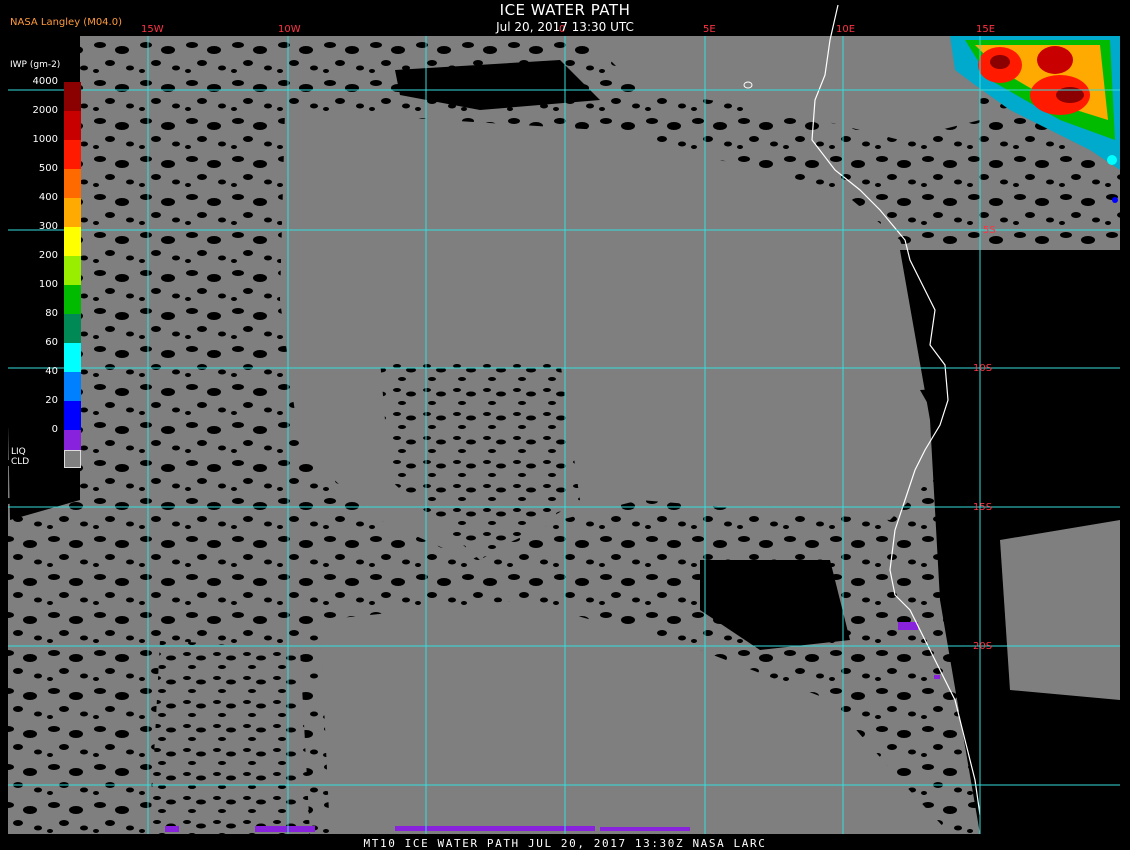 This screenshot has height=850, width=1130. What do you see at coordinates (48, 226) in the screenshot?
I see `legend-label: 300` at bounding box center [48, 226].